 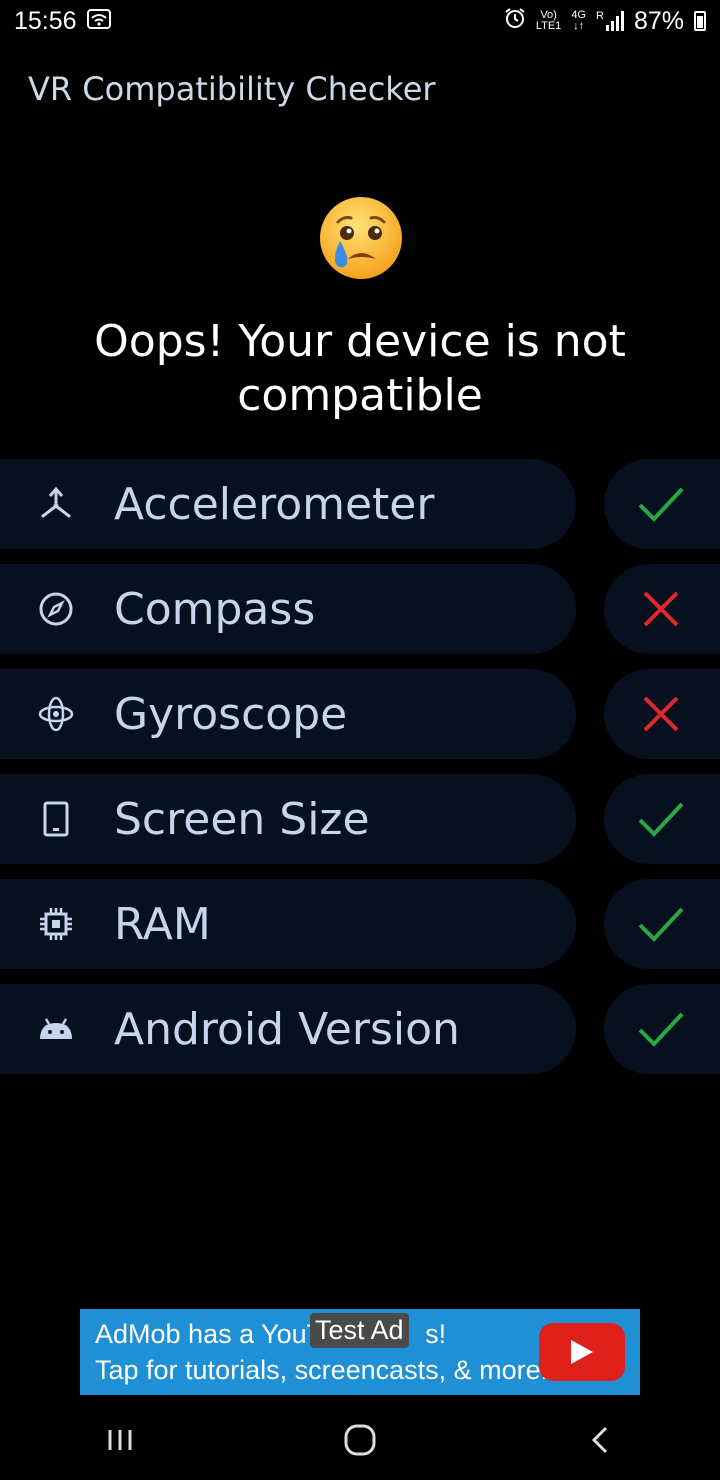 I want to click on check-row-android-version: Android Version, so click(x=360, y=1029).